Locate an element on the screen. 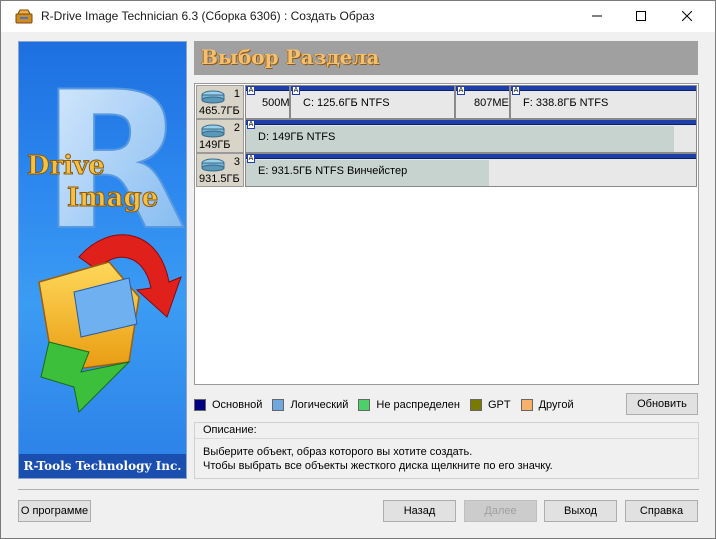 The width and height of the screenshot is (716, 539). partition-1-3: A 807ME is located at coordinates (482, 102).